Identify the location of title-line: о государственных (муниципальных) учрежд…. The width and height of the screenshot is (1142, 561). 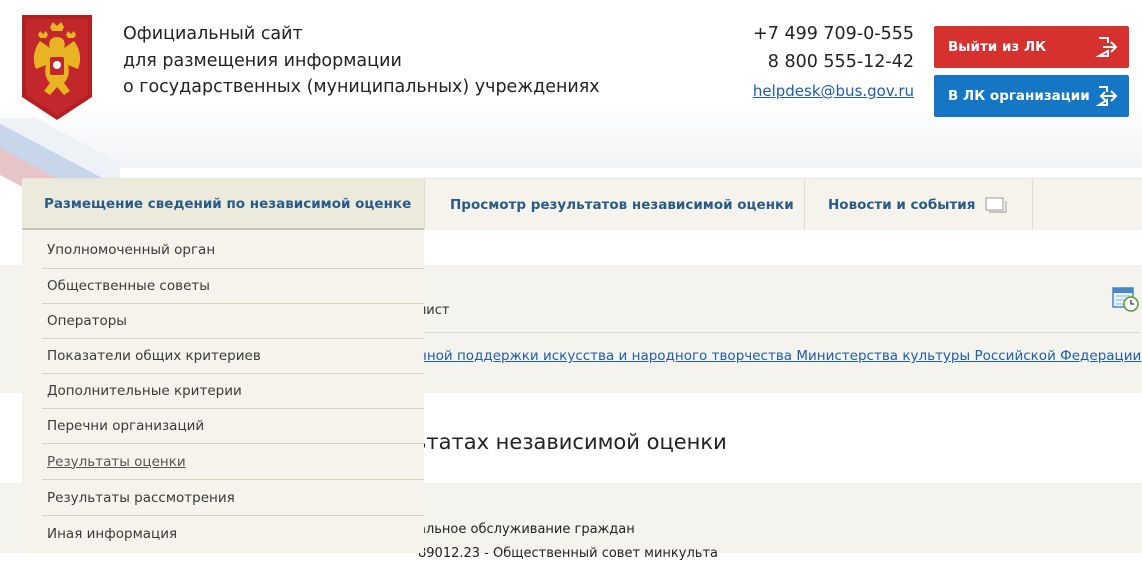
(361, 87).